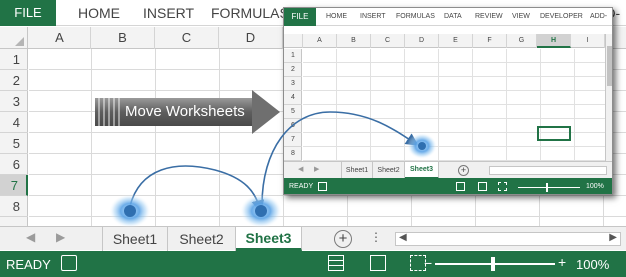  Describe the element at coordinates (190, 112) in the screenshot. I see `move-worksheets-banner: Move Worksheets` at that location.